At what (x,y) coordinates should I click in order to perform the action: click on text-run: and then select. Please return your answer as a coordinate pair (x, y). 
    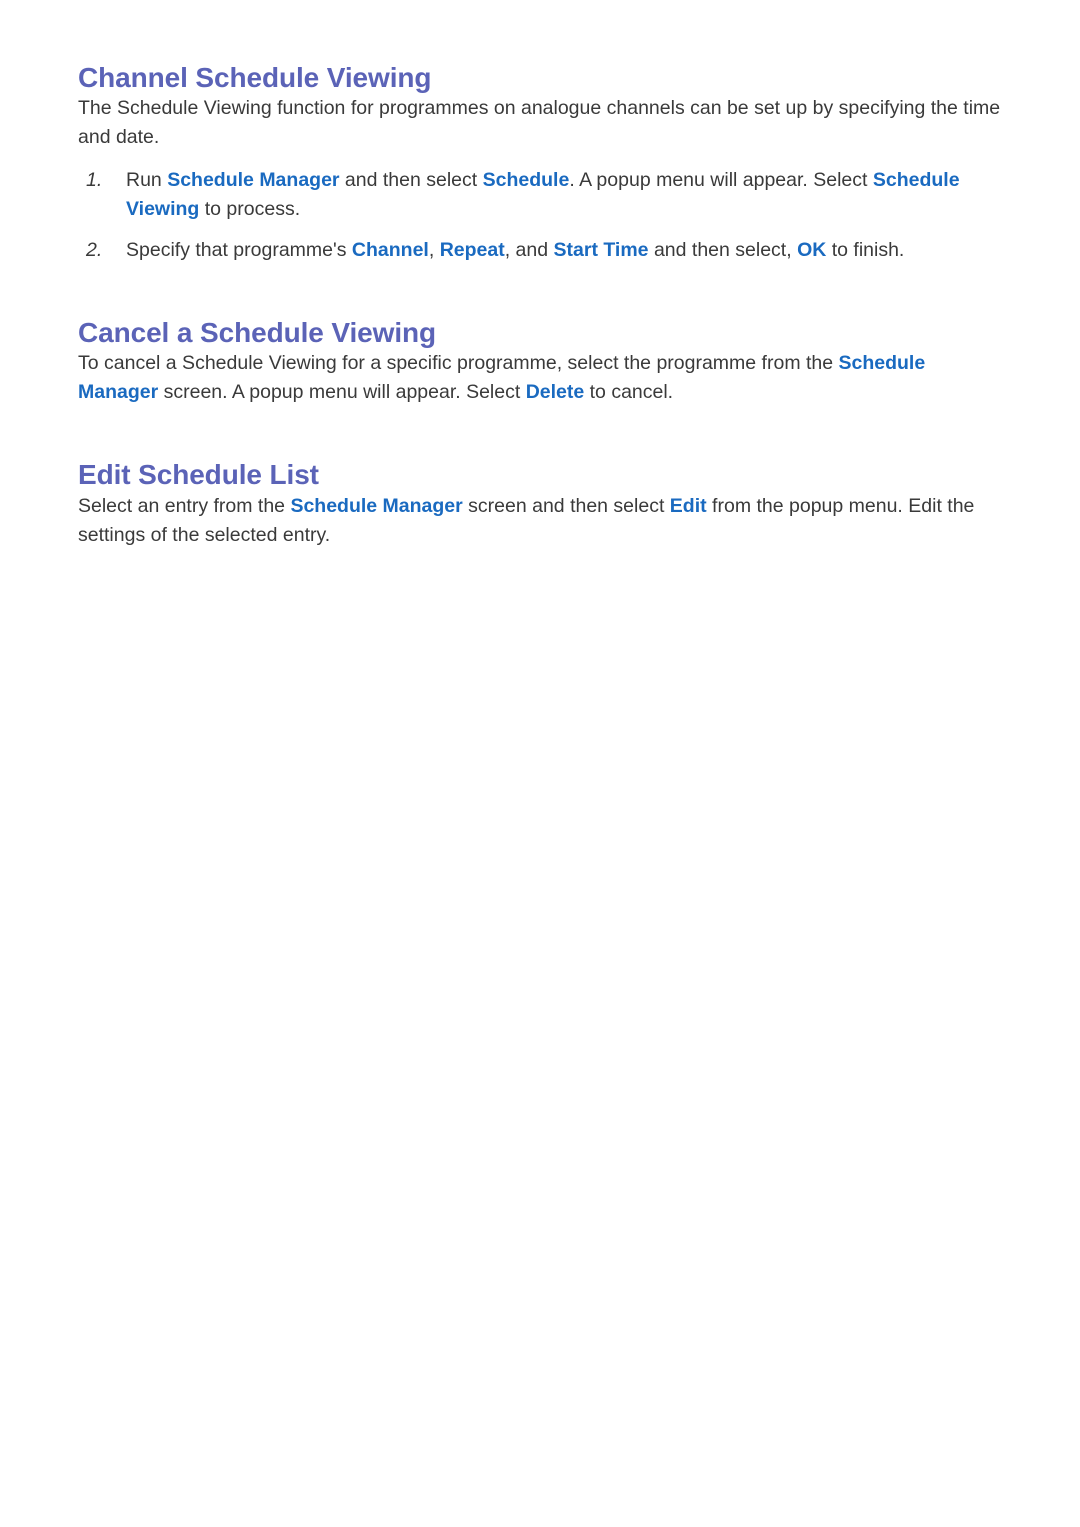
    Looking at the image, I should click on (411, 180).